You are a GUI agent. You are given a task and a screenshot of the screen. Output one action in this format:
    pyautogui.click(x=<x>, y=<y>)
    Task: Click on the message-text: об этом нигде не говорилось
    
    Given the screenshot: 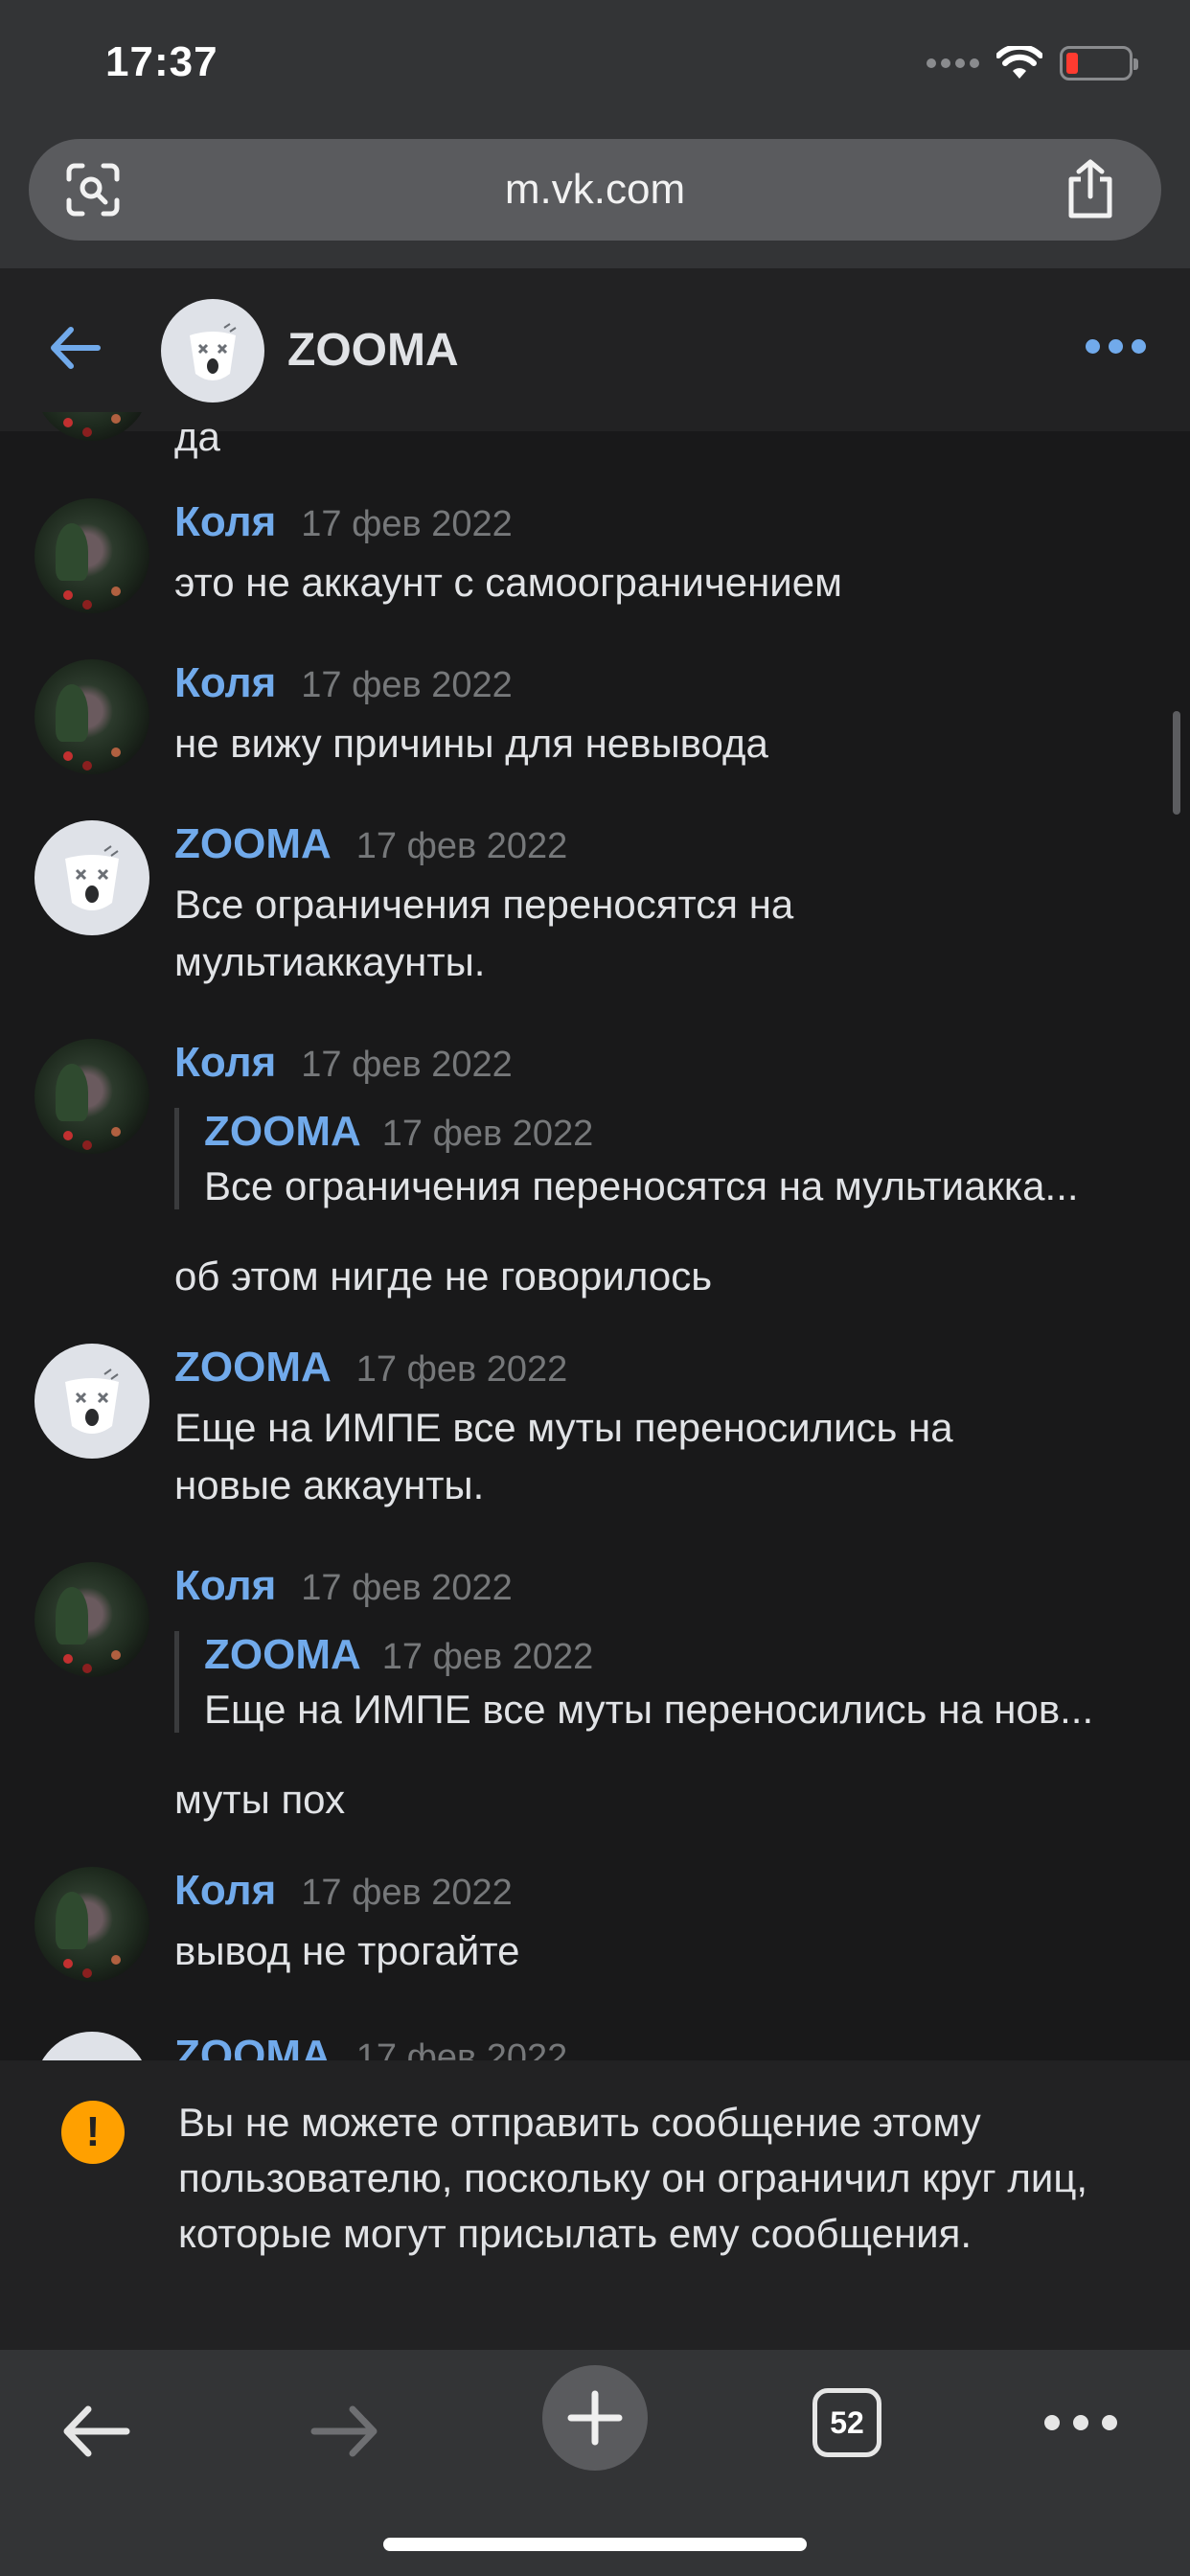 What is the action you would take?
    pyautogui.click(x=444, y=1276)
    